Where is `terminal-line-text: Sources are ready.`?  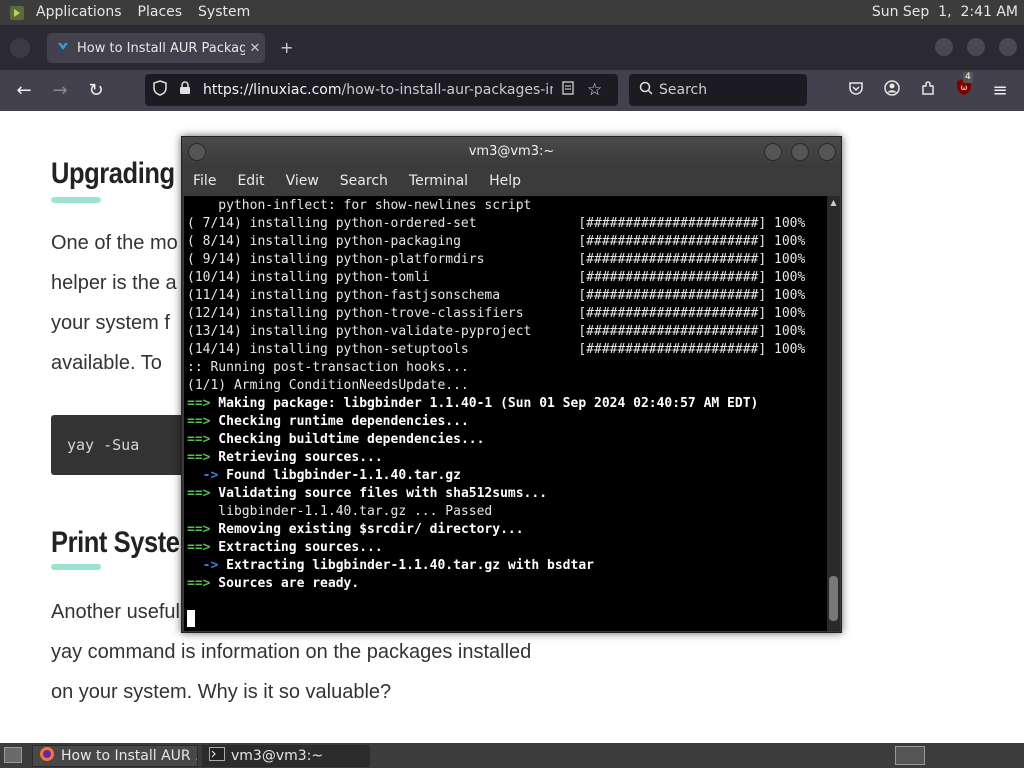 terminal-line-text: Sources are ready. is located at coordinates (285, 583).